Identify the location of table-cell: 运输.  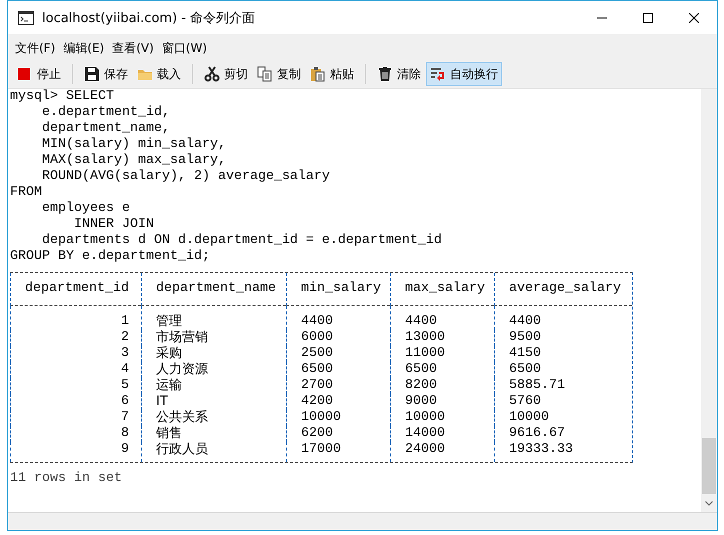
(169, 385).